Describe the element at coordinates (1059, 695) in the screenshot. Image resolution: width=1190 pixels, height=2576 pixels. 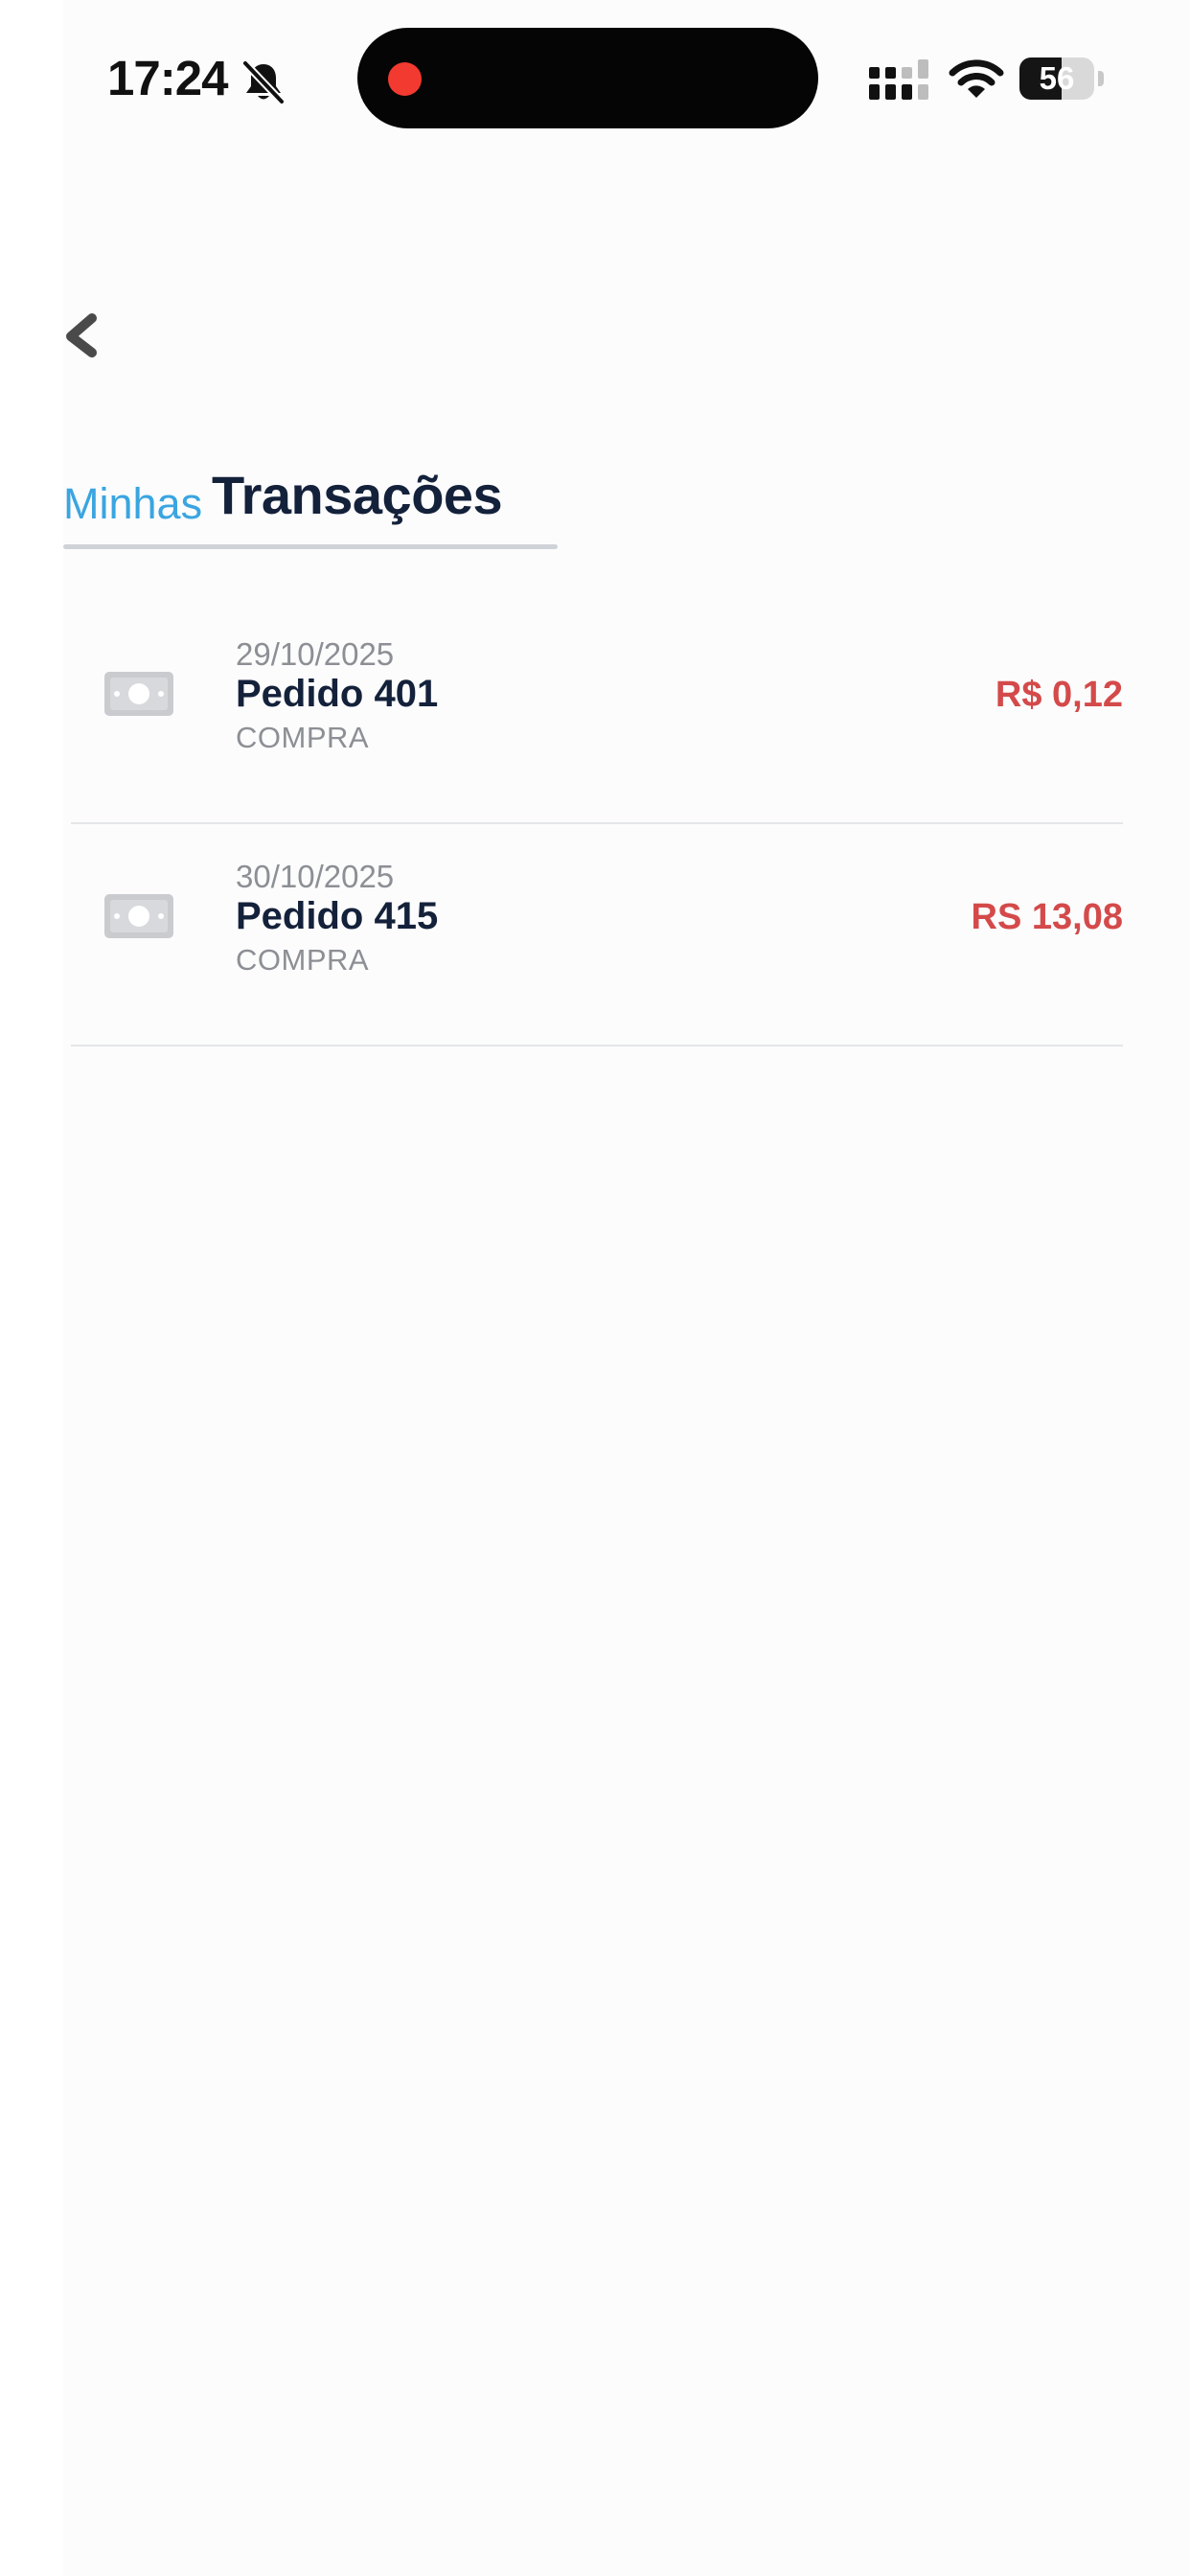
I see `transaction-amount: R$ 0,12` at that location.